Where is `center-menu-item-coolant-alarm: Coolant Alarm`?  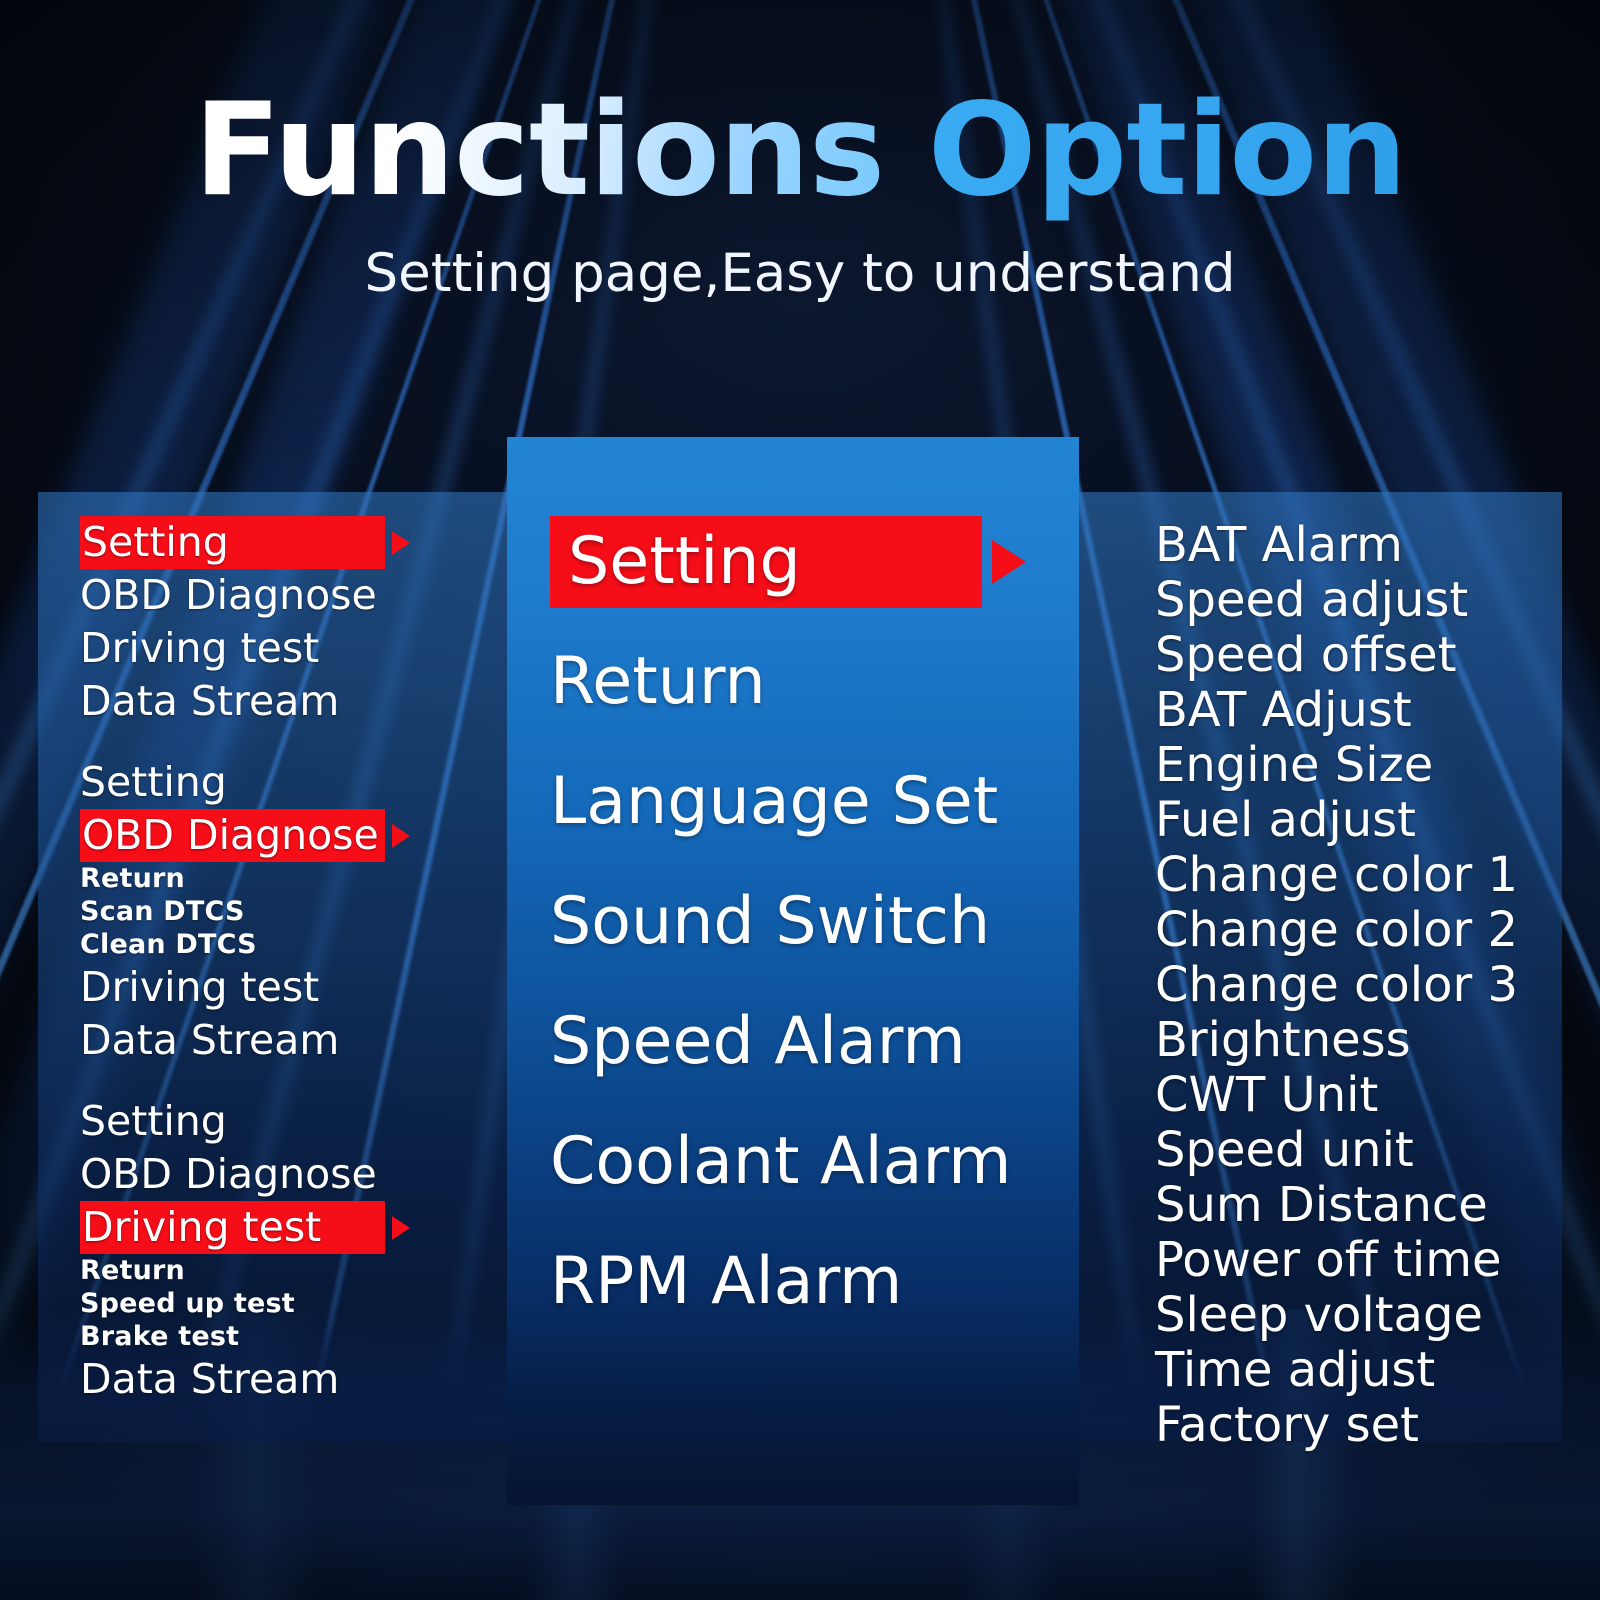
center-menu-item-coolant-alarm: Coolant Alarm is located at coordinates (800, 1162).